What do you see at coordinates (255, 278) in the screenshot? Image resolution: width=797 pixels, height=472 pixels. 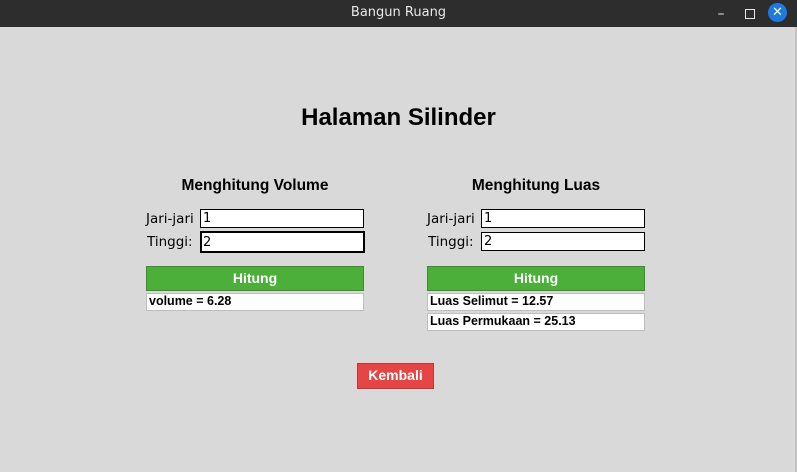 I see `volume-hitung-button: Hitung` at bounding box center [255, 278].